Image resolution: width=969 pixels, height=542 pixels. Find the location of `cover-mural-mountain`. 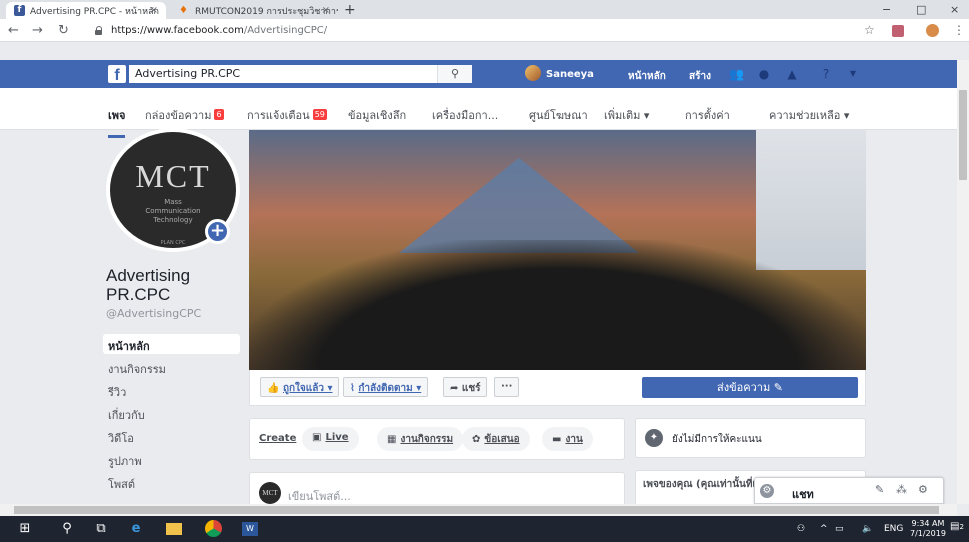

cover-mural-mountain is located at coordinates (519, 205).